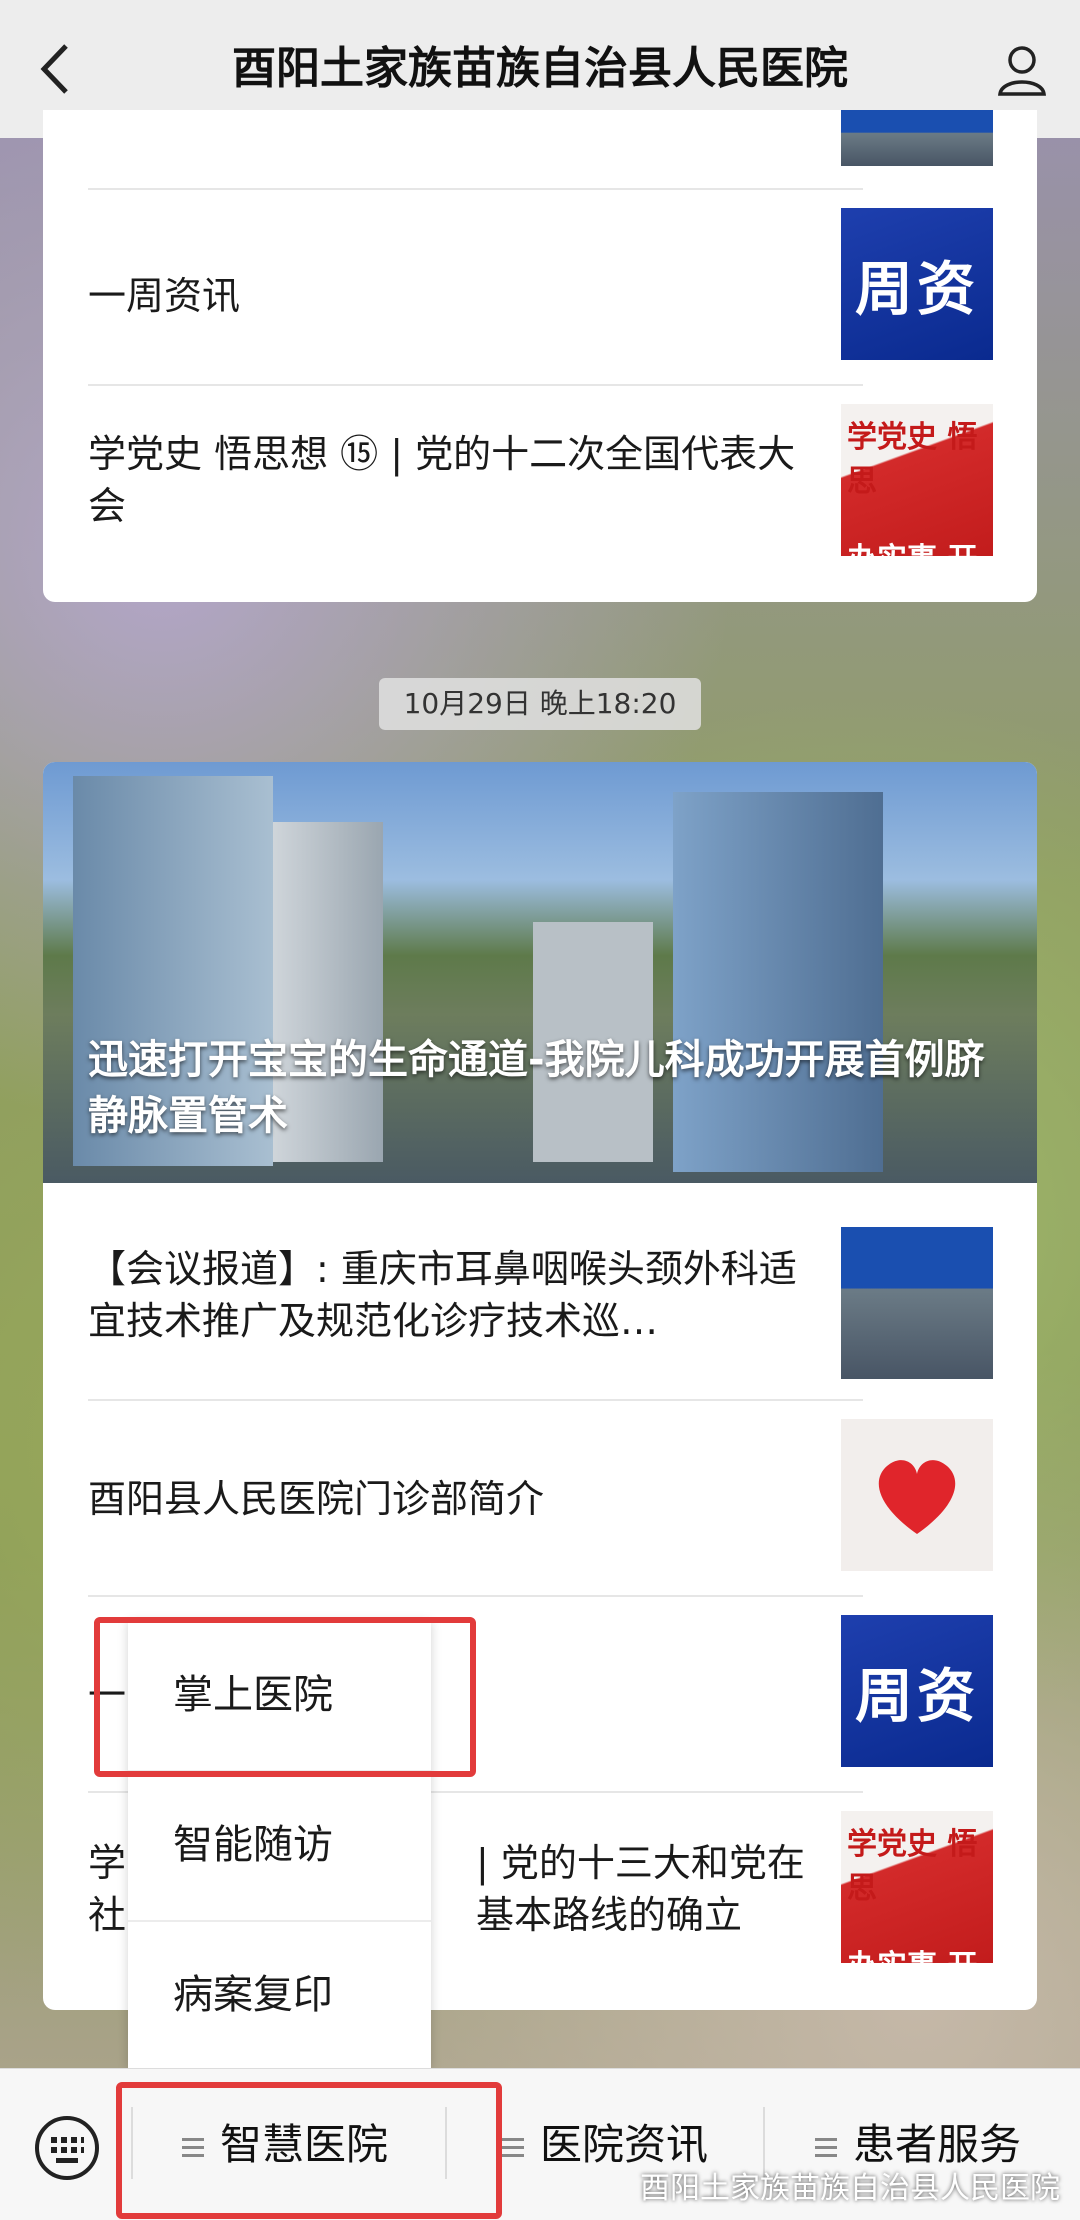 The image size is (1080, 2220). Describe the element at coordinates (279, 1995) in the screenshot. I see `menu-item-record-copy: 病案复印` at that location.